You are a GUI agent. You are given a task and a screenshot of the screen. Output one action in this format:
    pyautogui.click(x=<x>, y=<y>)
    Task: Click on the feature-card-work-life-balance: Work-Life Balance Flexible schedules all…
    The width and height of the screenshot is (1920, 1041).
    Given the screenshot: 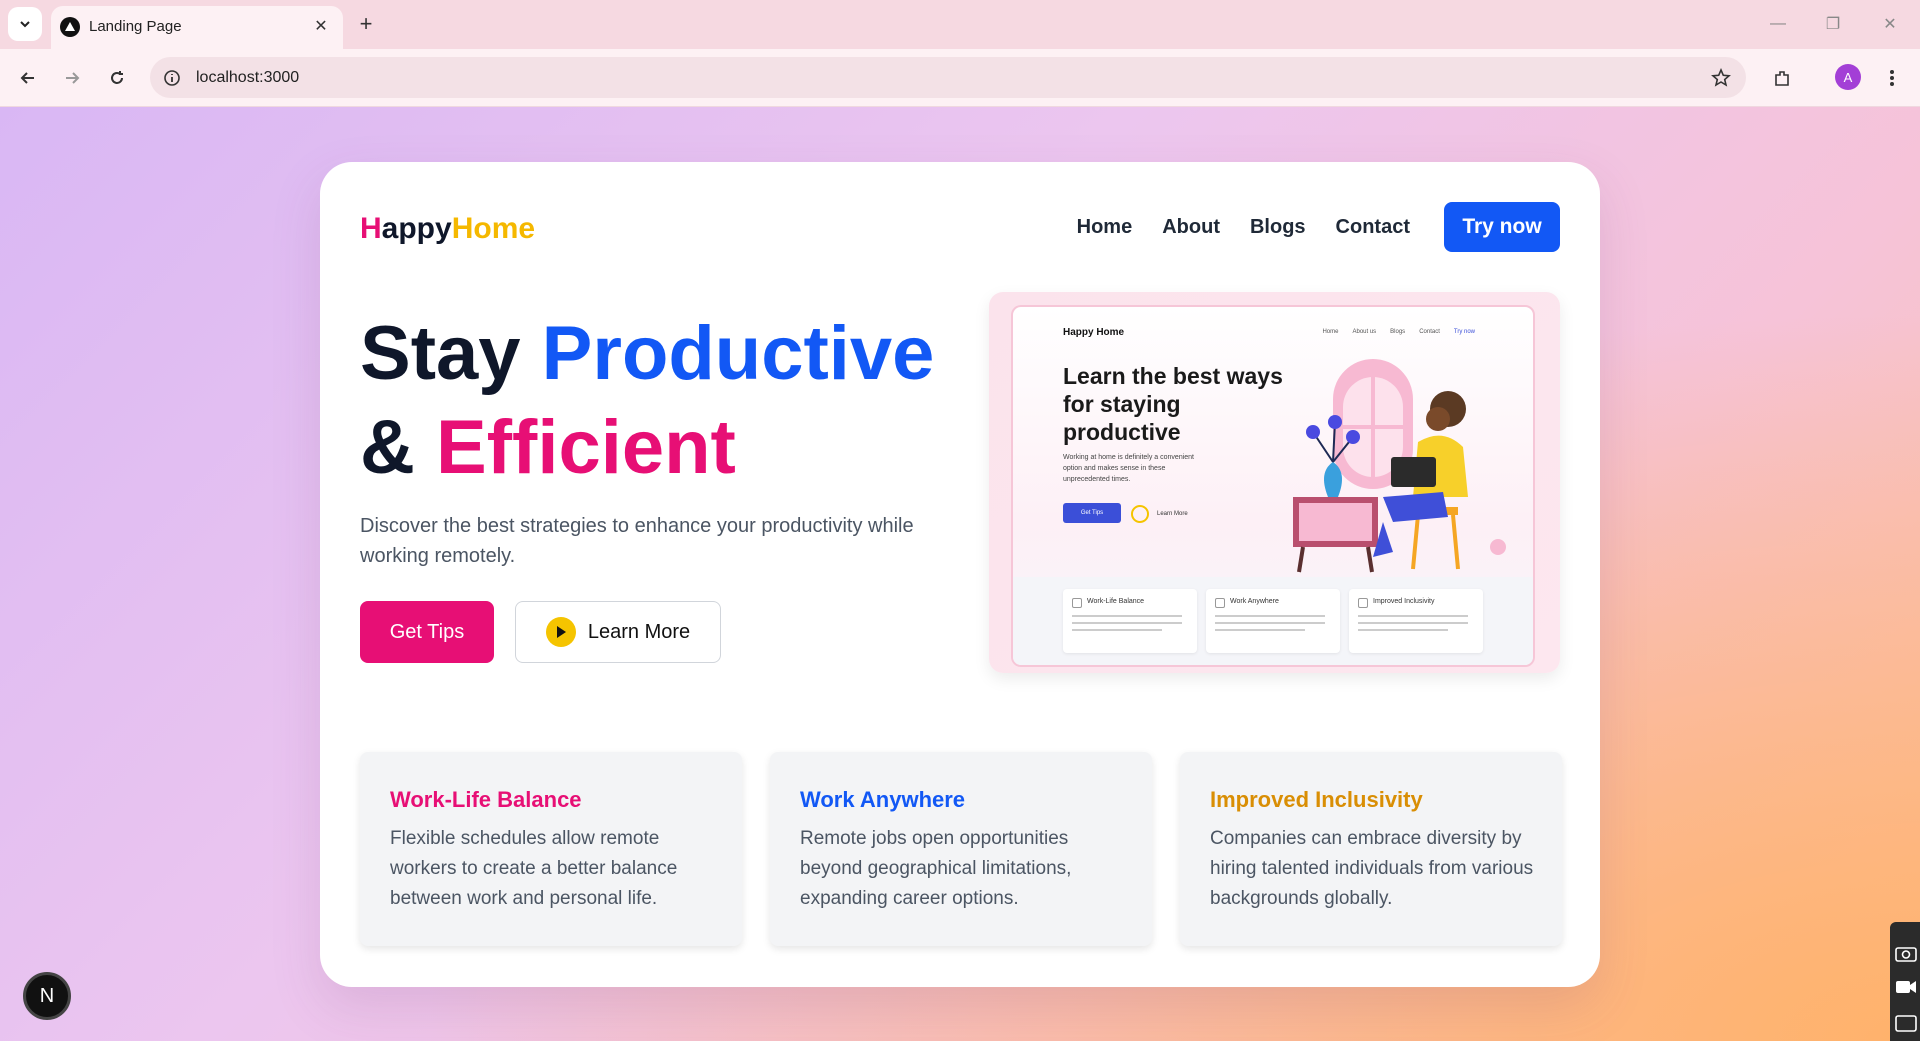 What is the action you would take?
    pyautogui.click(x=551, y=849)
    